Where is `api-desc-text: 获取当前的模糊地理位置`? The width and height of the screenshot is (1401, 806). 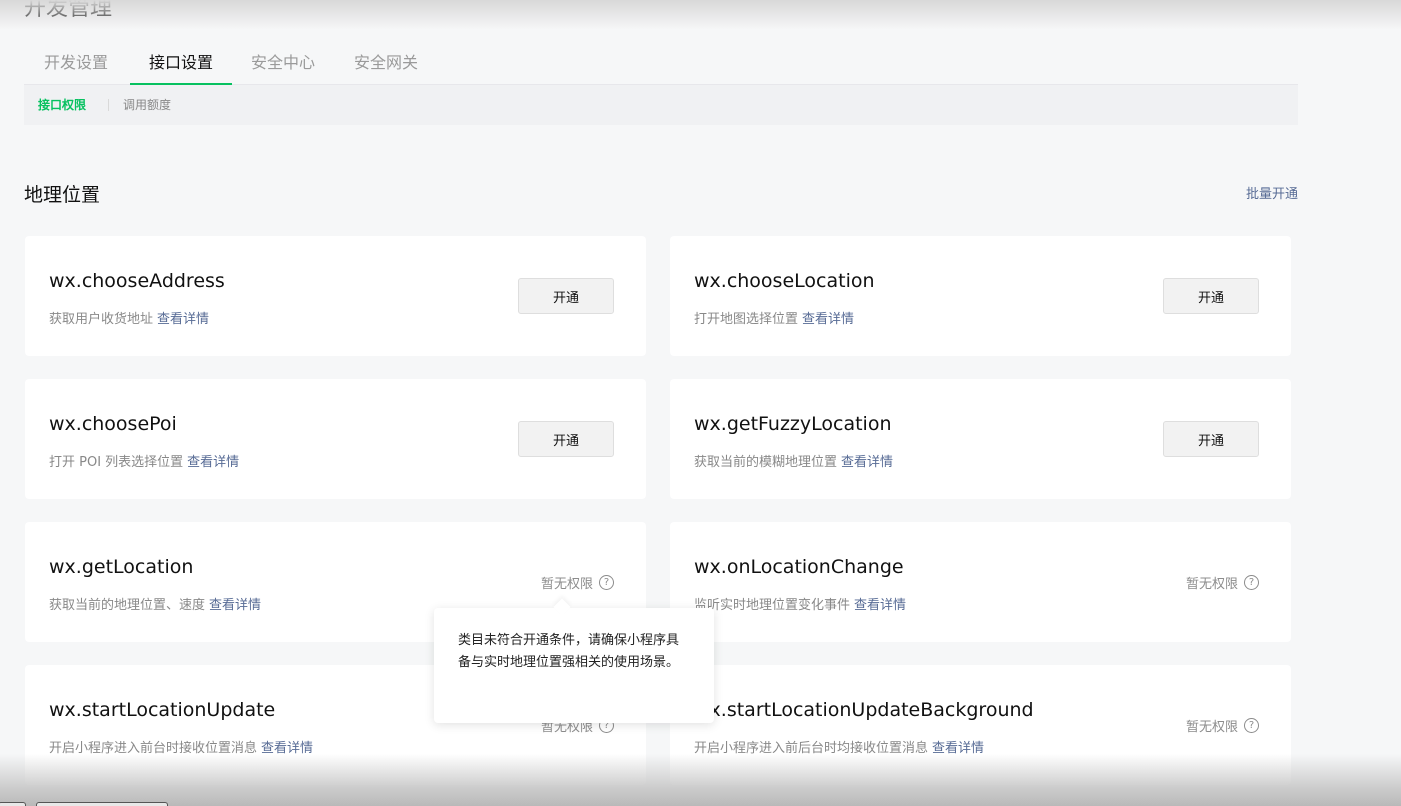 api-desc-text: 获取当前的模糊地理位置 is located at coordinates (766, 462).